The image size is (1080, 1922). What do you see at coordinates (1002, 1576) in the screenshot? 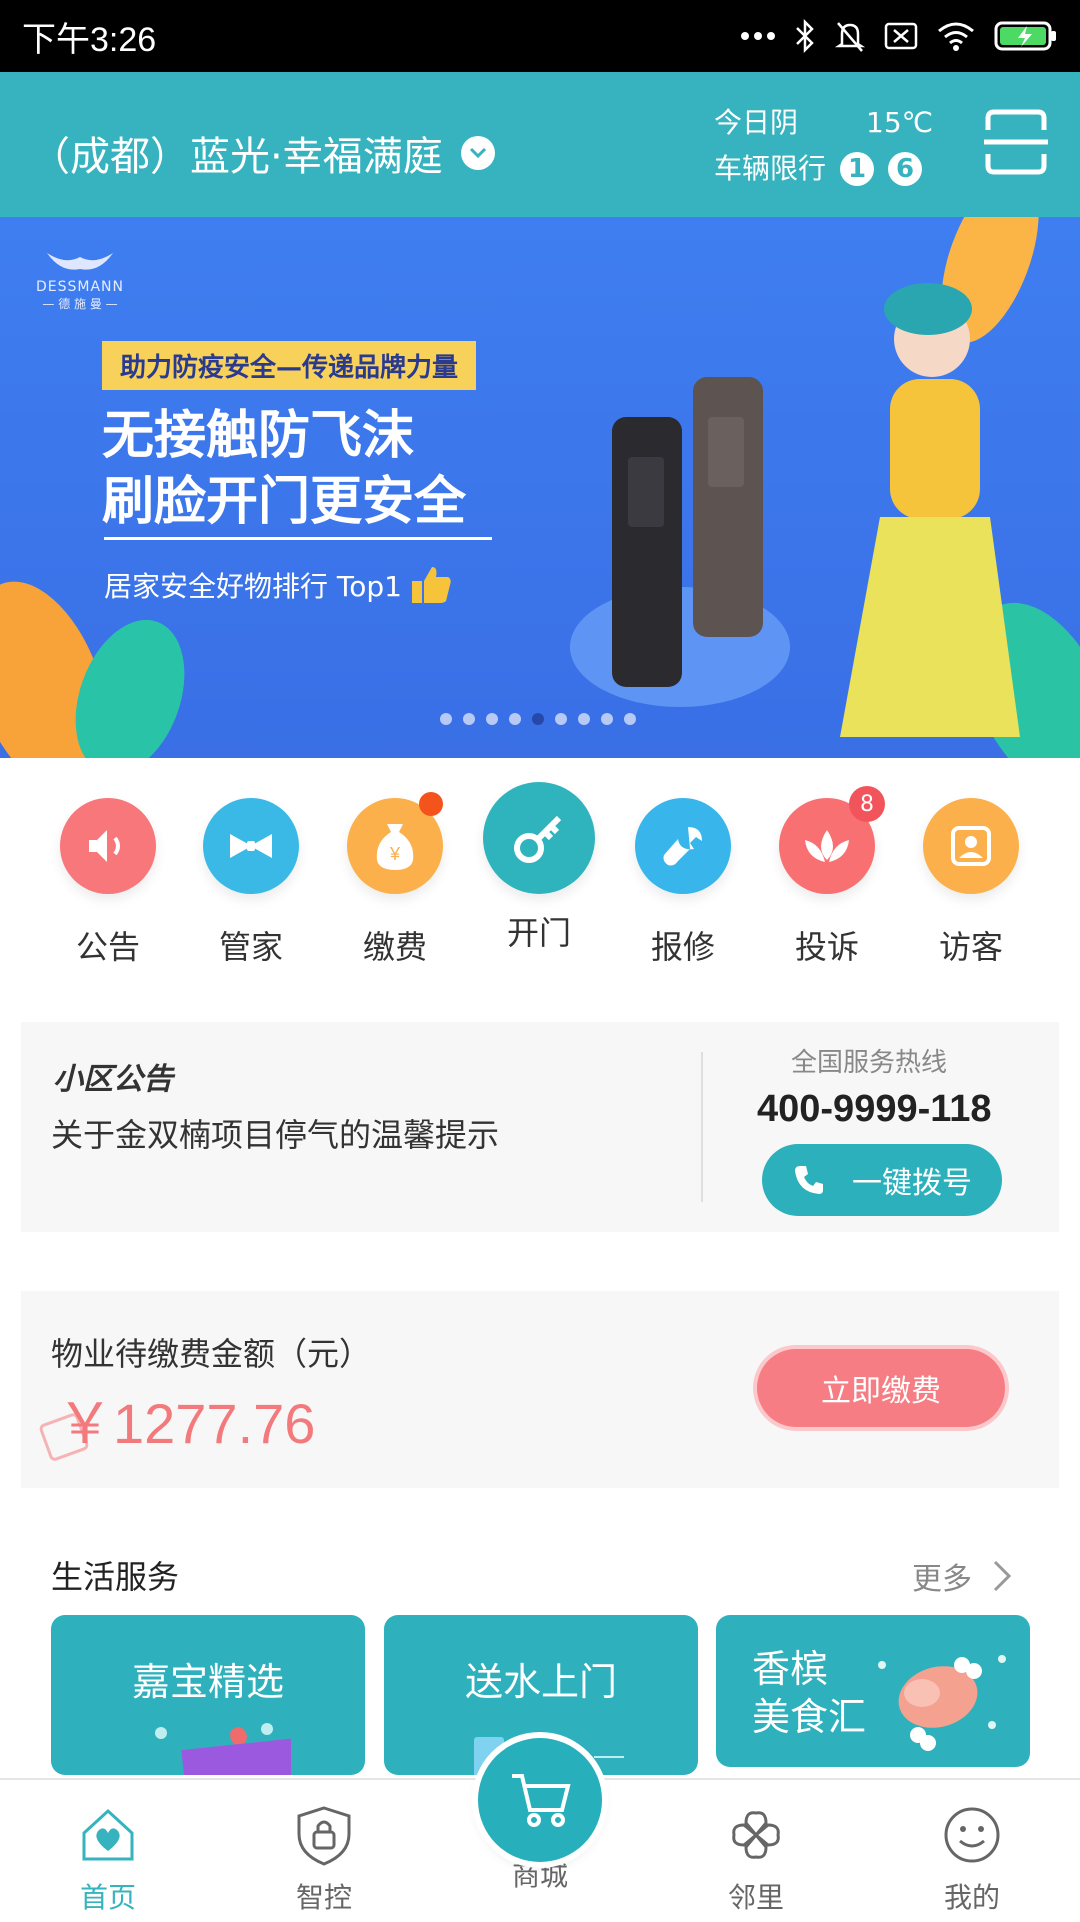
I see `chevron-right-icon` at bounding box center [1002, 1576].